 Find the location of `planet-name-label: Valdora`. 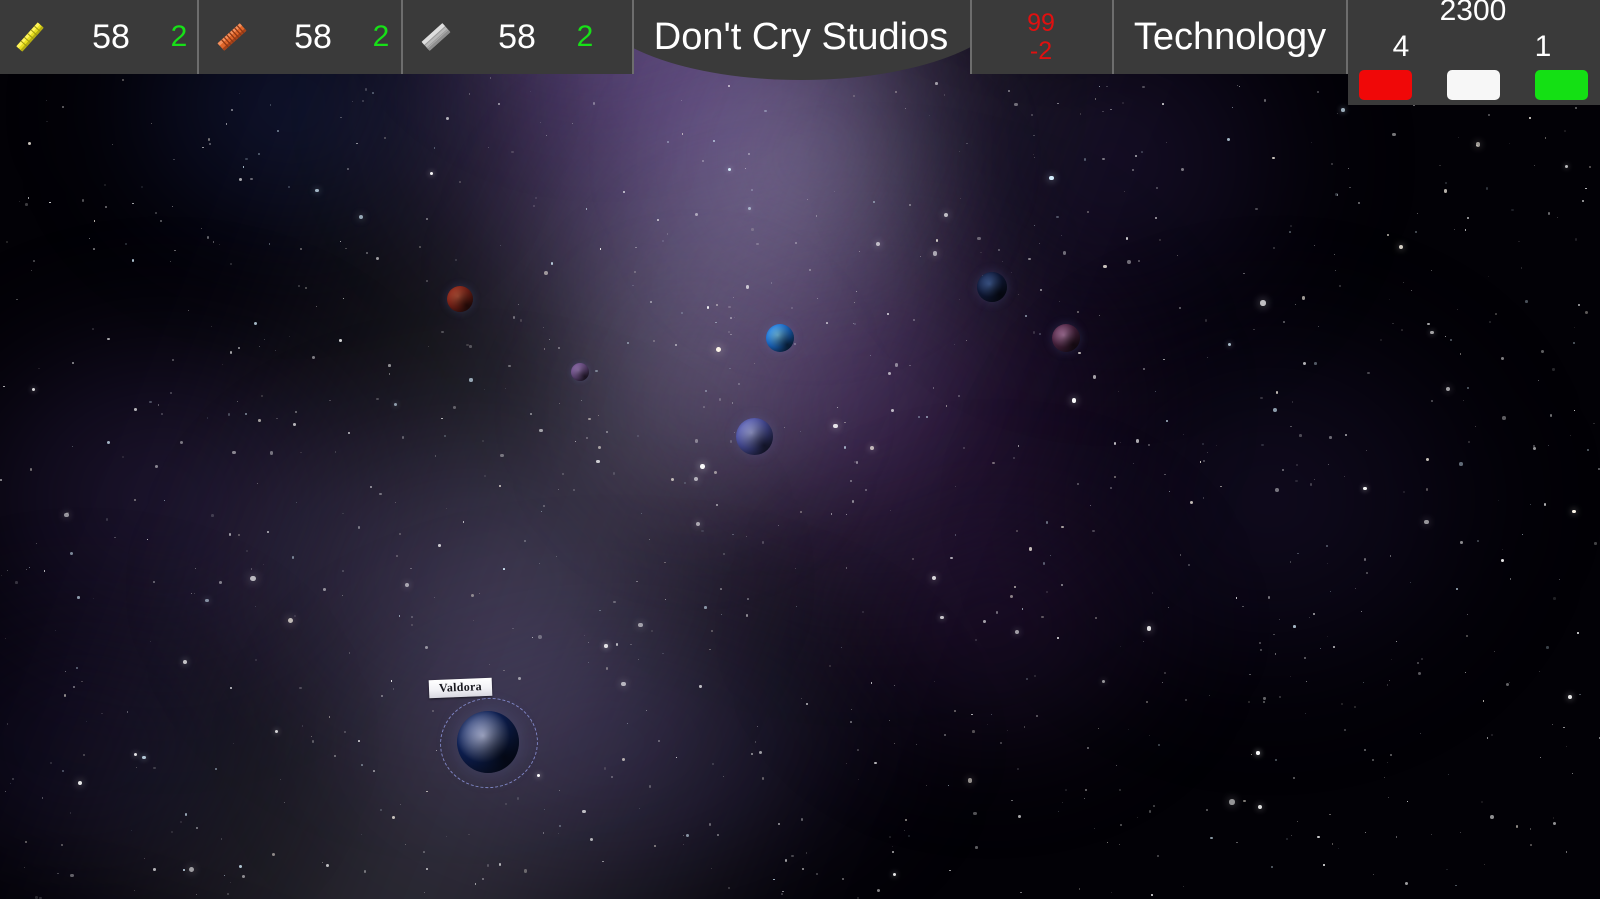

planet-name-label: Valdora is located at coordinates (460, 688).